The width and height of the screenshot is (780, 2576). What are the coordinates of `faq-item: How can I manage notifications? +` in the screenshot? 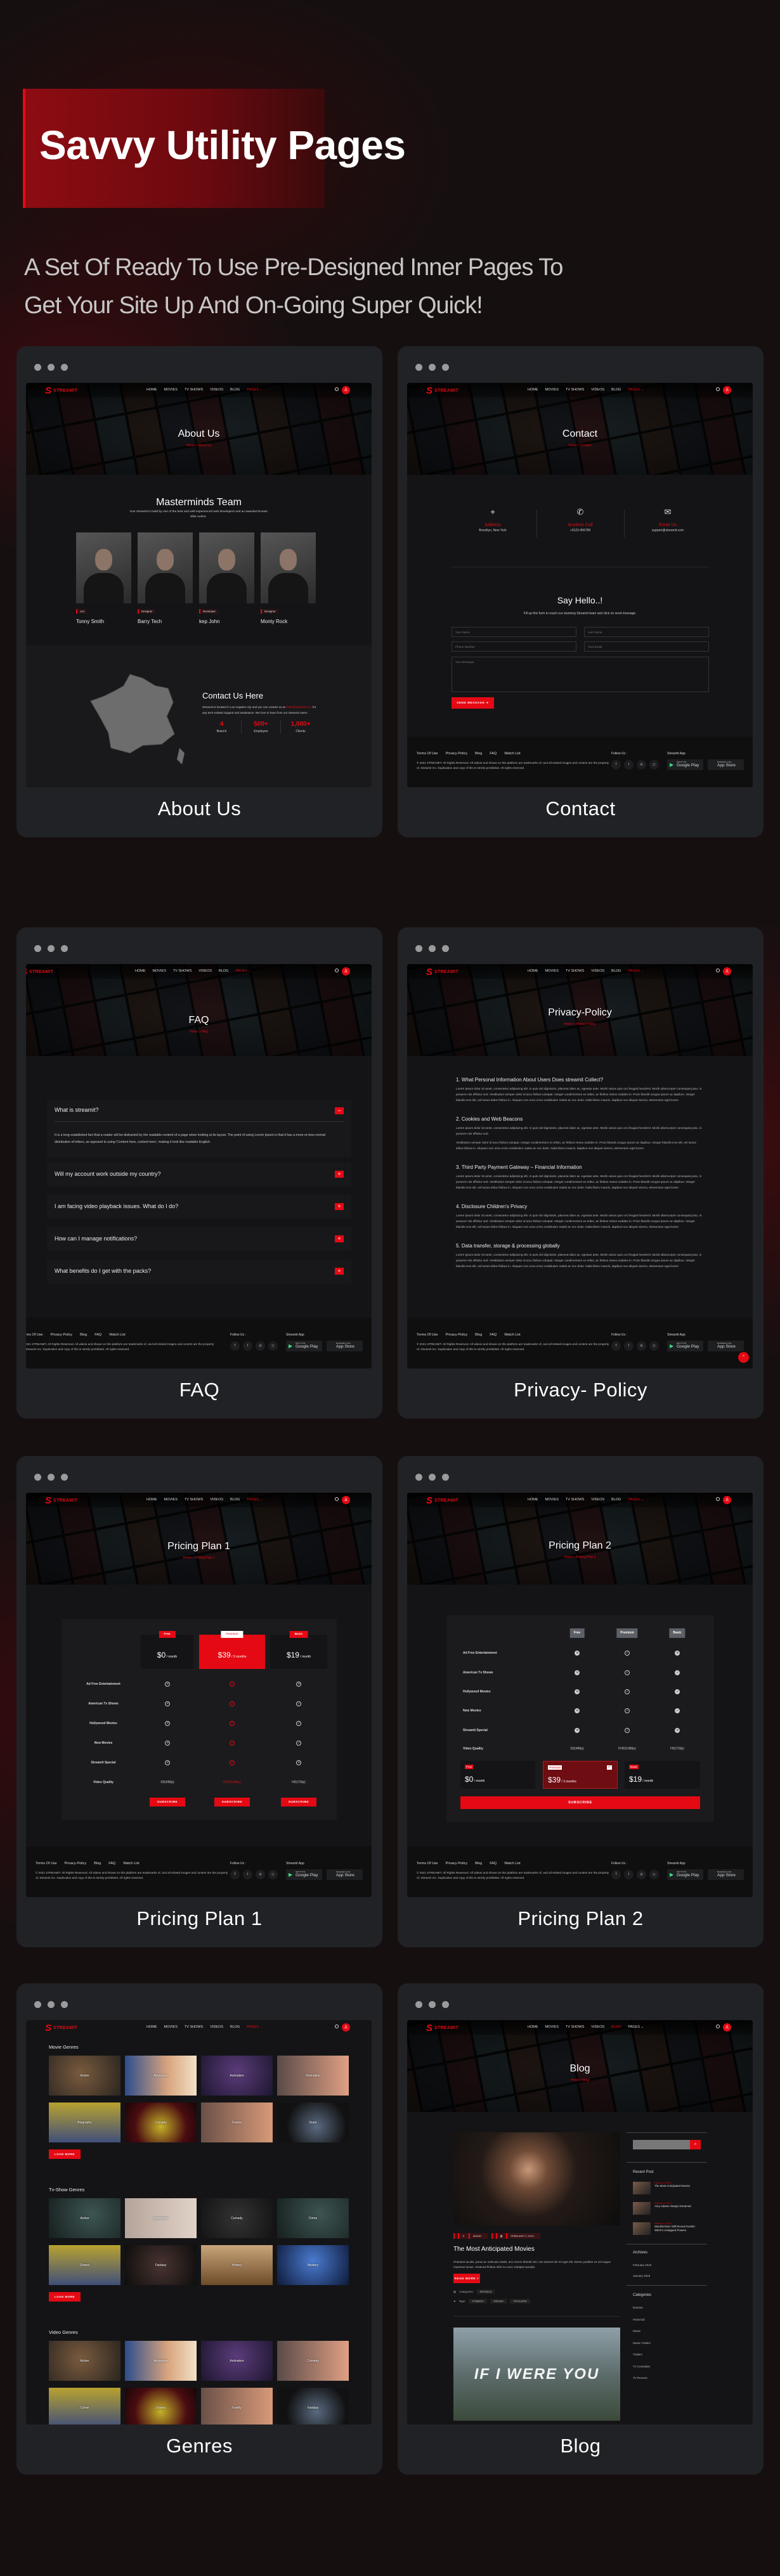 It's located at (199, 1239).